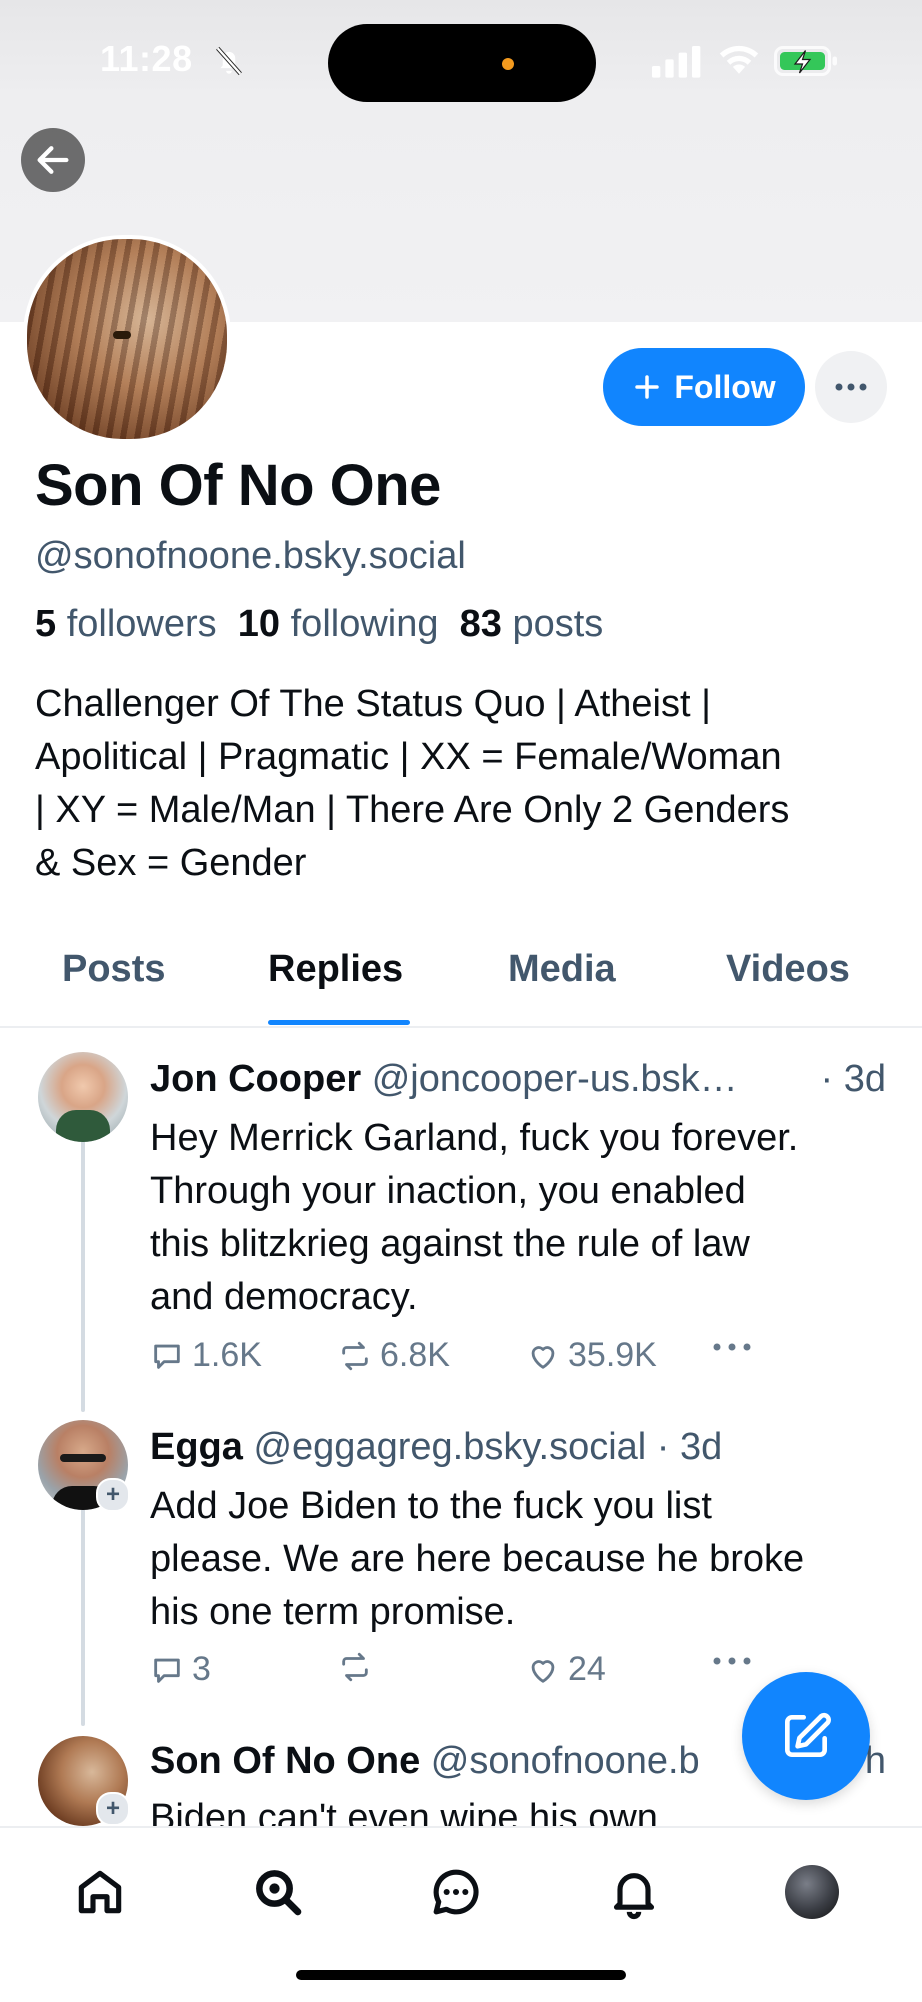 The width and height of the screenshot is (922, 2002). I want to click on reply-count: 1.6K, so click(227, 1355).